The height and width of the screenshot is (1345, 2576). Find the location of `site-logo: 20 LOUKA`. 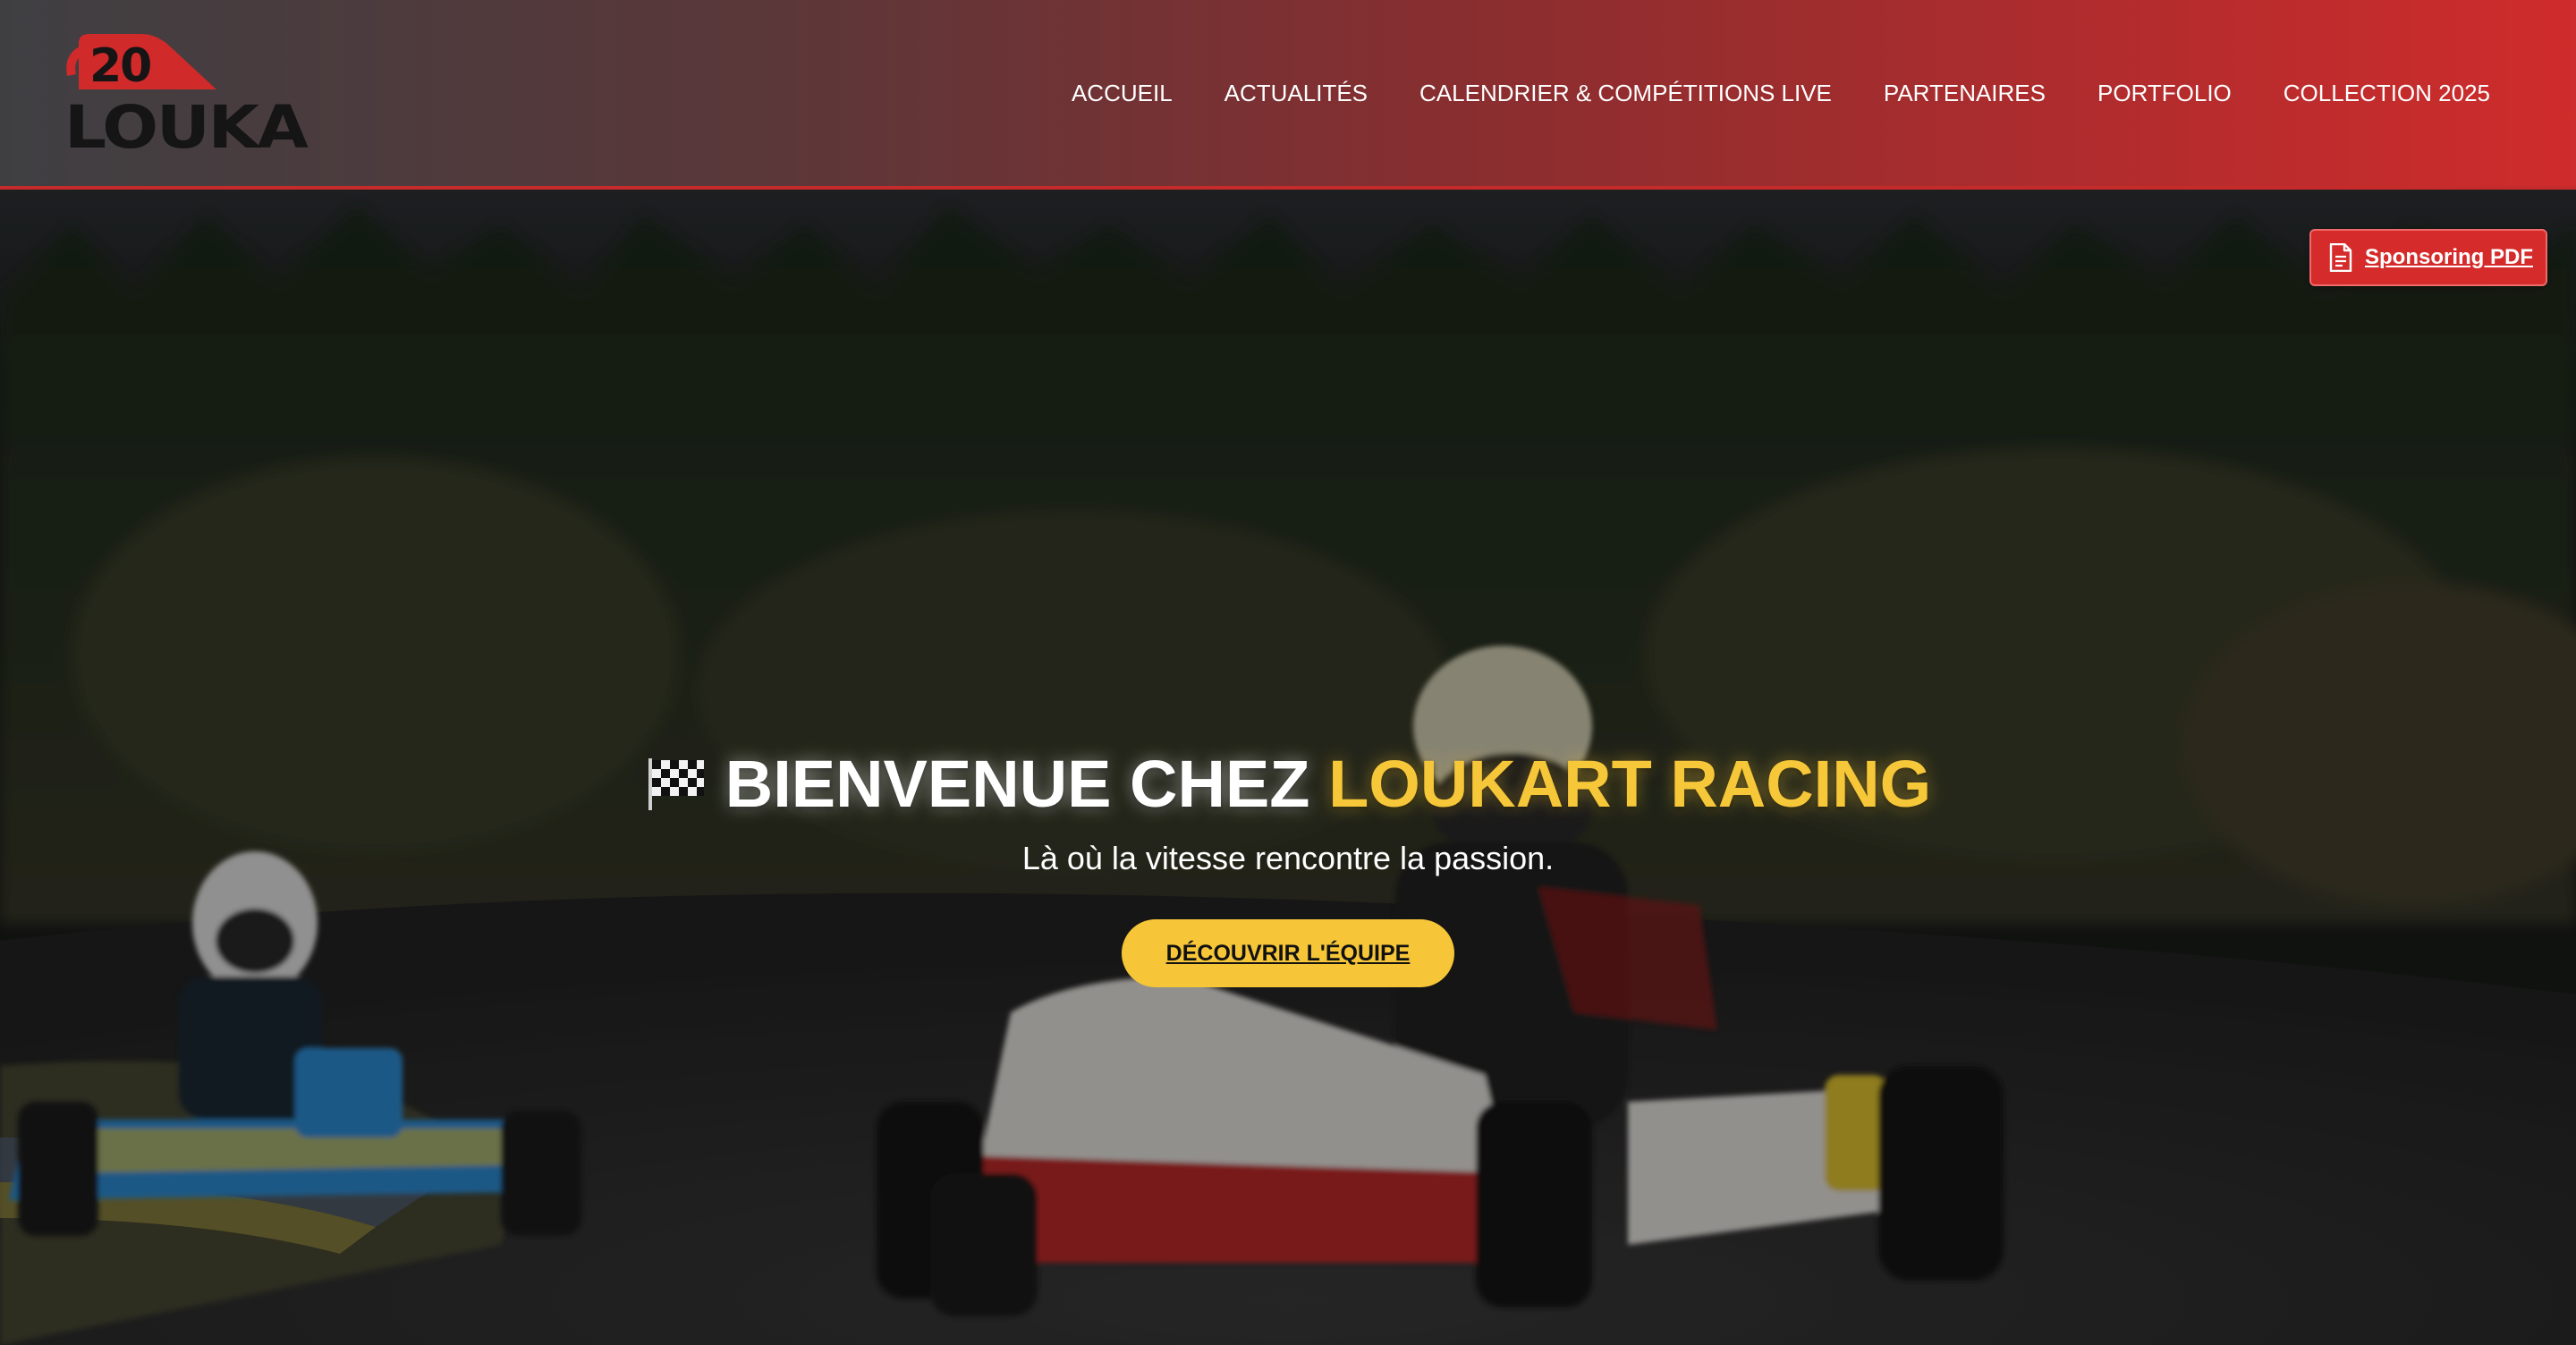

site-logo: 20 LOUKA is located at coordinates (186, 93).